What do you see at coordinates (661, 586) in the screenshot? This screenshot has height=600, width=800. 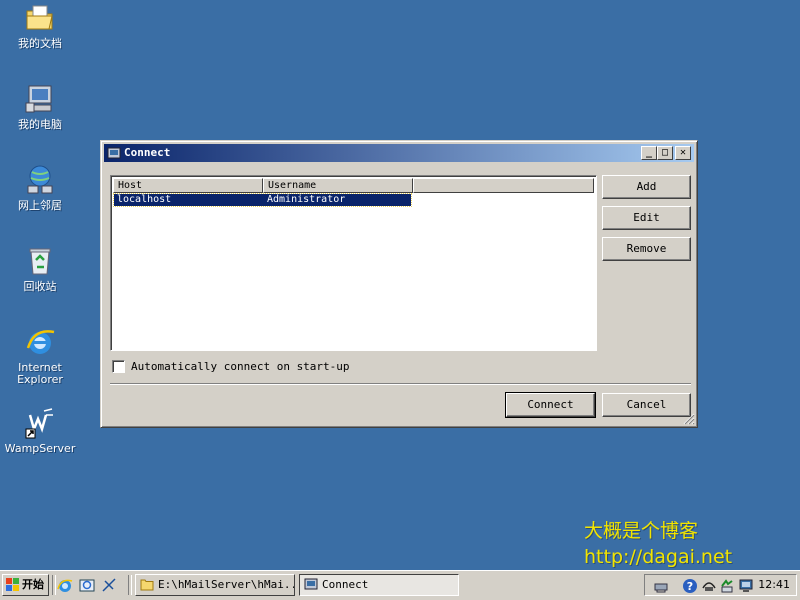 I see `network-icon` at bounding box center [661, 586].